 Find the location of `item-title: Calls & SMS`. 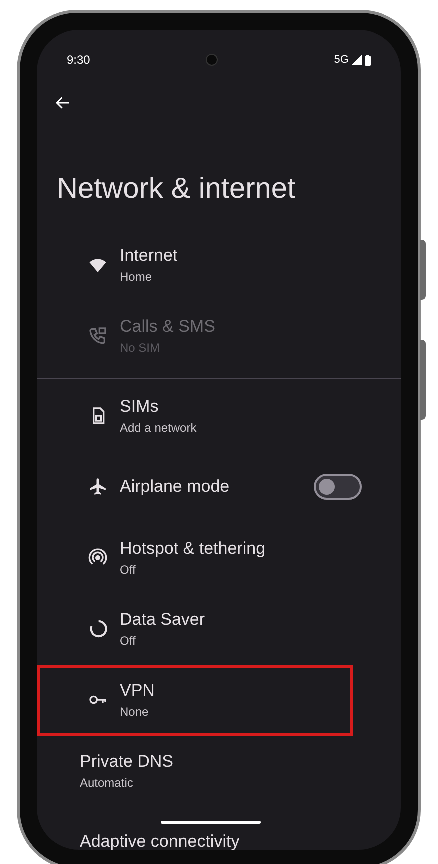

item-title: Calls & SMS is located at coordinates (168, 327).